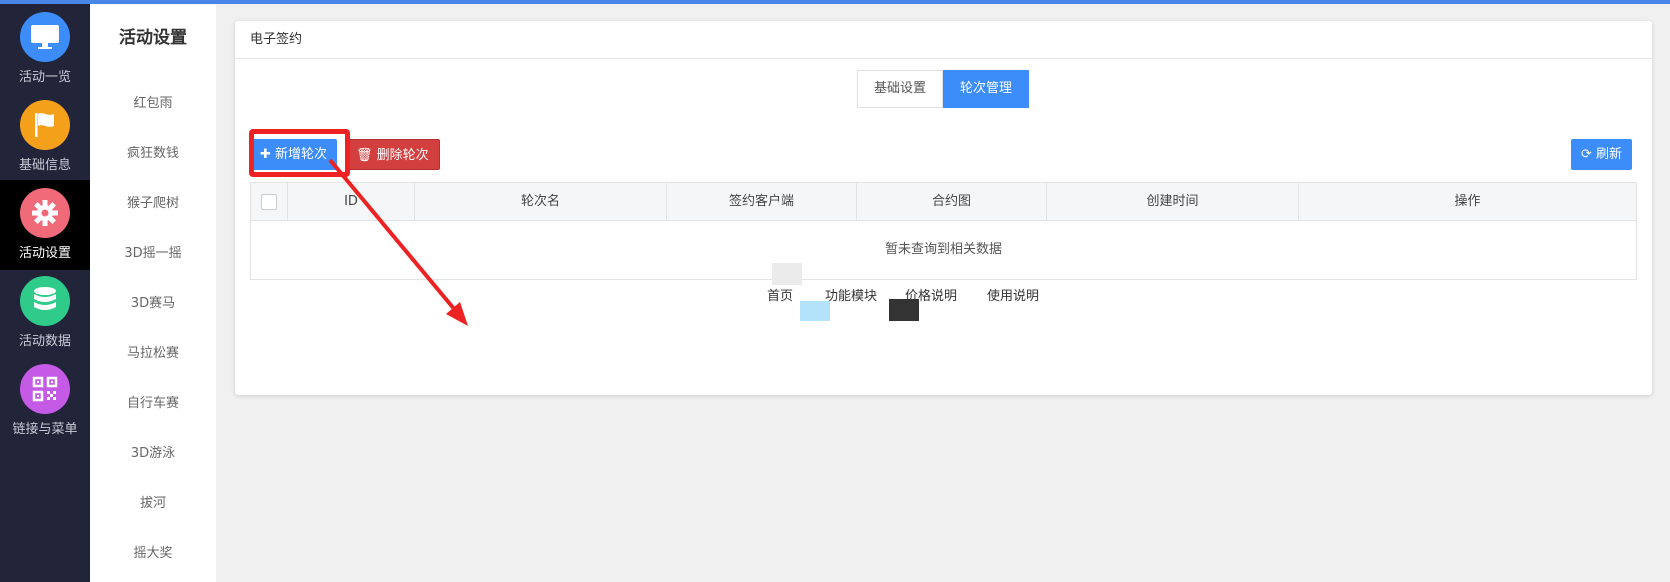 The height and width of the screenshot is (582, 1670). I want to click on panel-title: 电子签约, so click(943, 40).